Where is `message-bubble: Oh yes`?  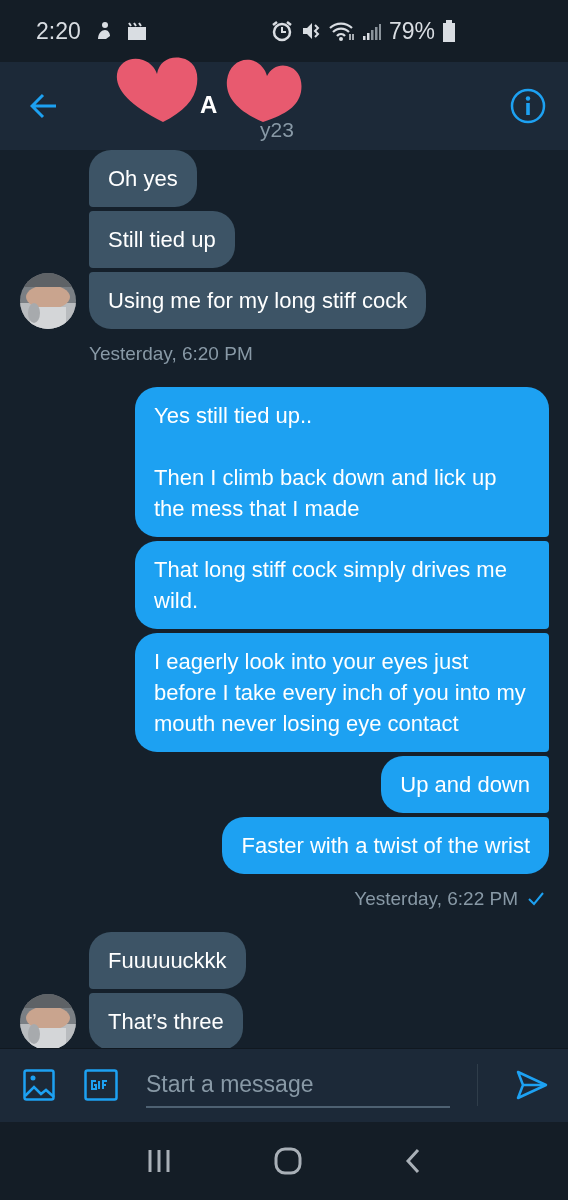
message-bubble: Oh yes is located at coordinates (143, 178).